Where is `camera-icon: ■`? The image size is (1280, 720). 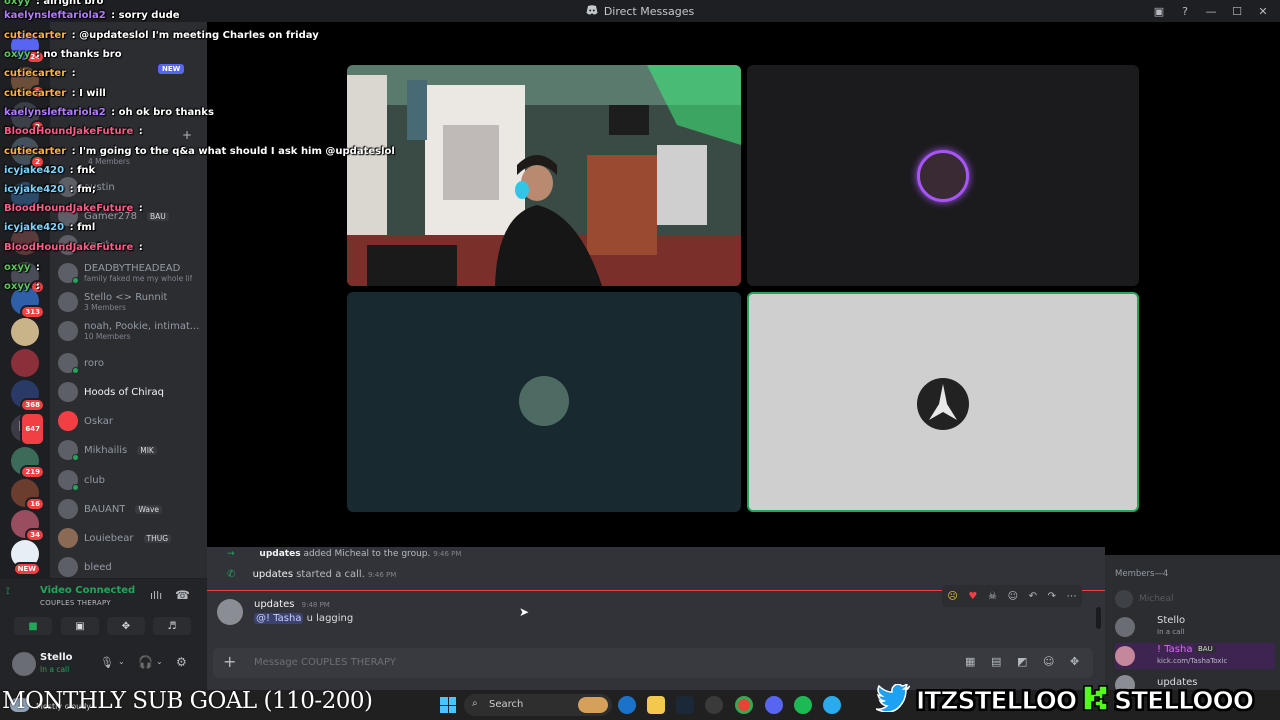
camera-icon: ■ is located at coordinates (33, 626).